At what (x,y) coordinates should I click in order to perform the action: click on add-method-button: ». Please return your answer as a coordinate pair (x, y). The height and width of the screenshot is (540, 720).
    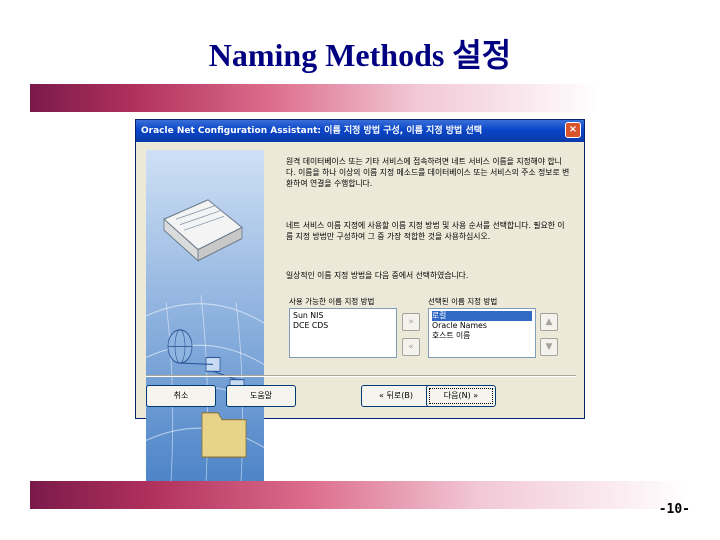
    Looking at the image, I should click on (411, 322).